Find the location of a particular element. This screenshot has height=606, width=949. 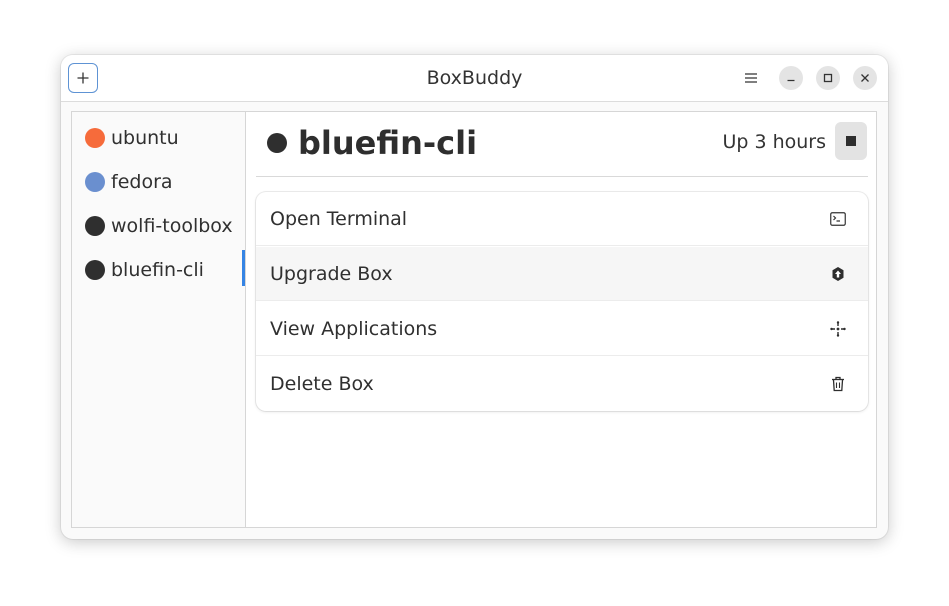

box-sidebar: ubuntu fedora wolfi-toolbox bluefin-cli is located at coordinates (159, 319).